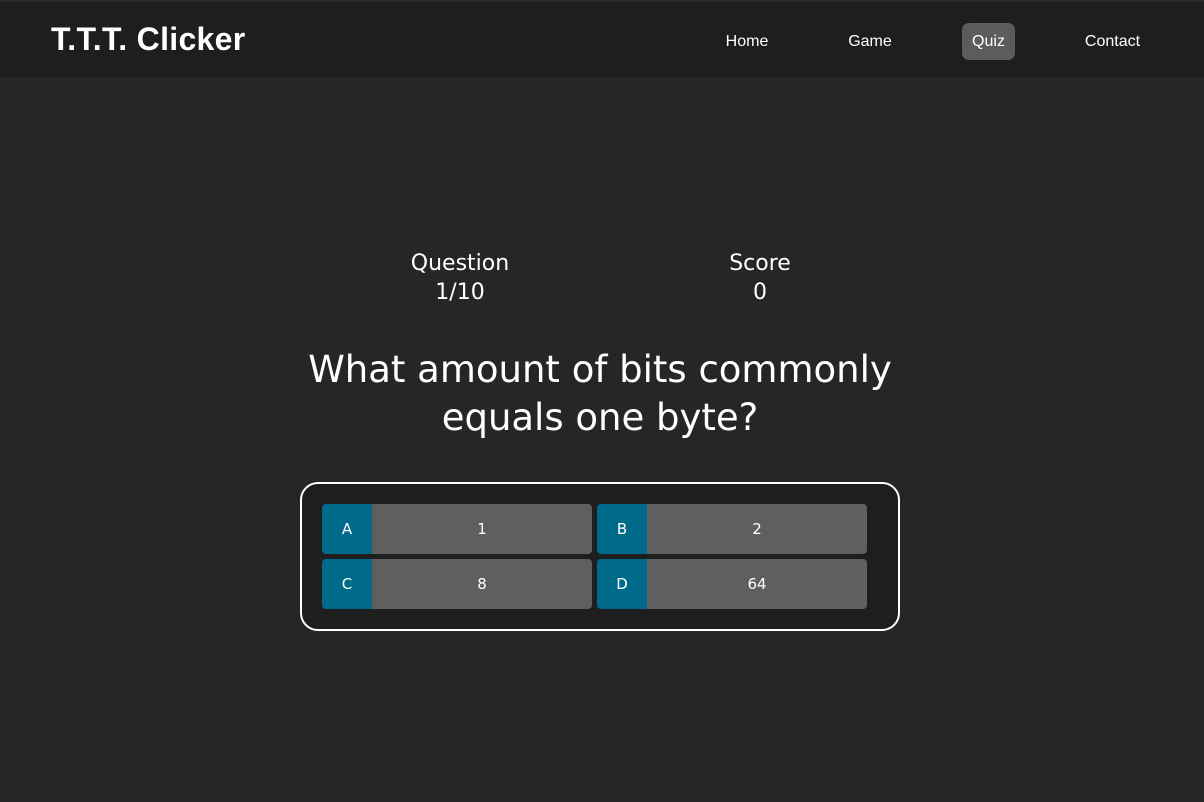 This screenshot has height=802, width=1204. I want to click on choice-a-button: A 1, so click(457, 529).